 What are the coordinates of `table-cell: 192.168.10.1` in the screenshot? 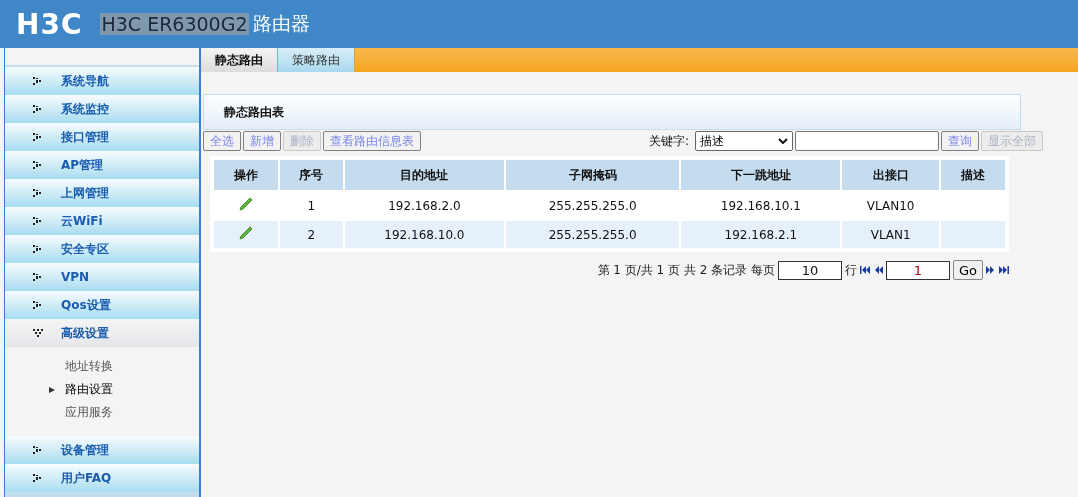 It's located at (761, 205).